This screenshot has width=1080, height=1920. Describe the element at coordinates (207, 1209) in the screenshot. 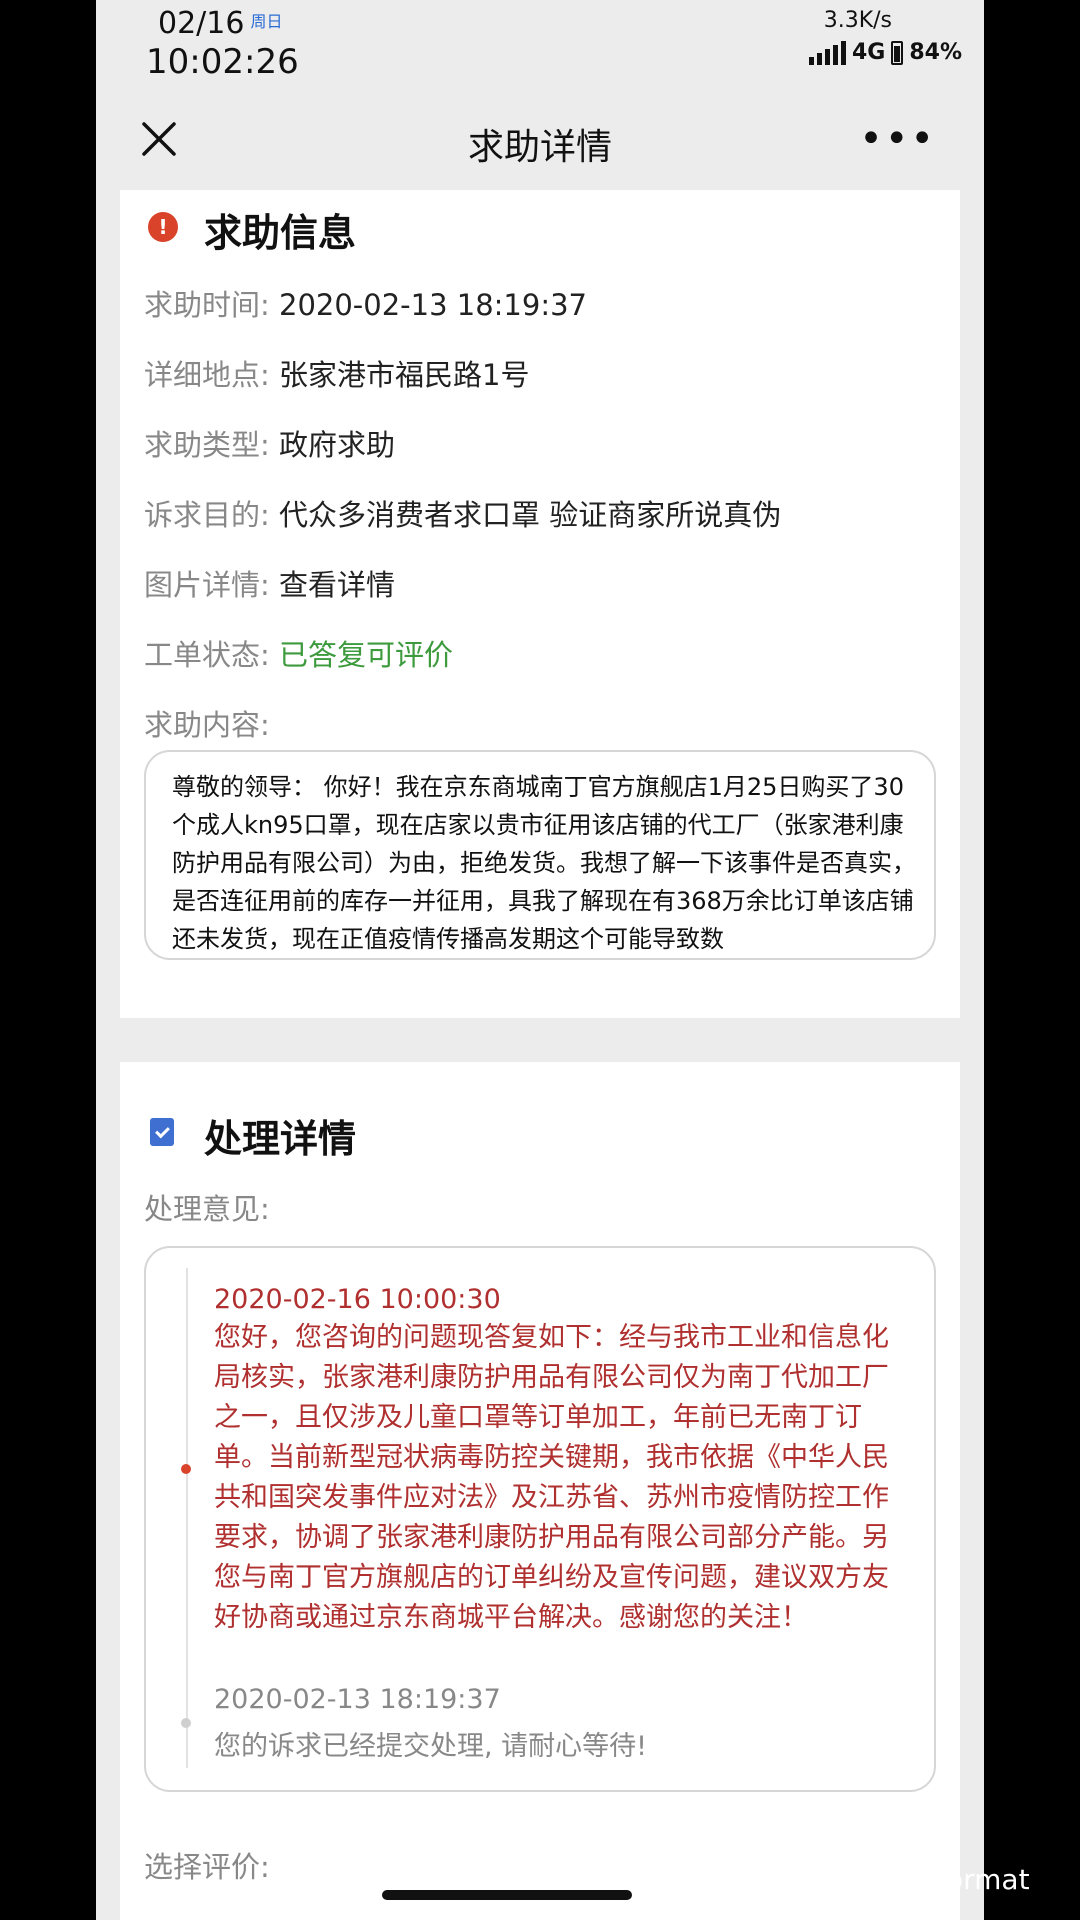

I see `opinion-label: 处理意见:` at that location.